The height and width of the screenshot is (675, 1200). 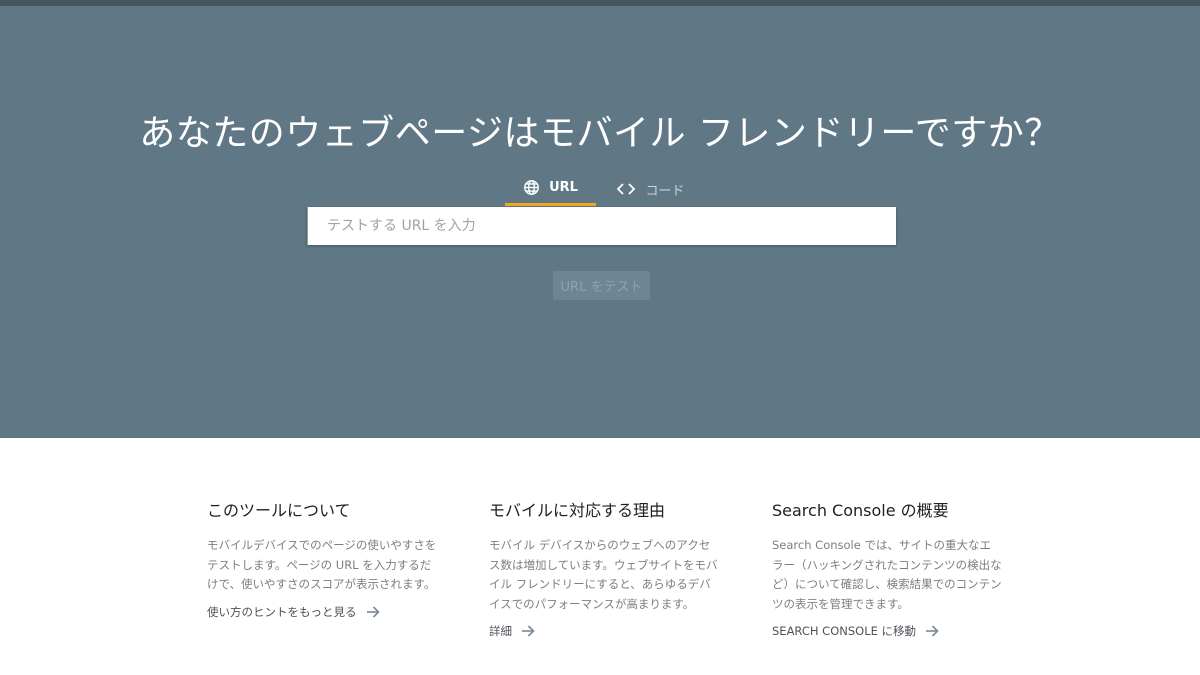 What do you see at coordinates (601, 285) in the screenshot?
I see `test-url-button: URL をテスト` at bounding box center [601, 285].